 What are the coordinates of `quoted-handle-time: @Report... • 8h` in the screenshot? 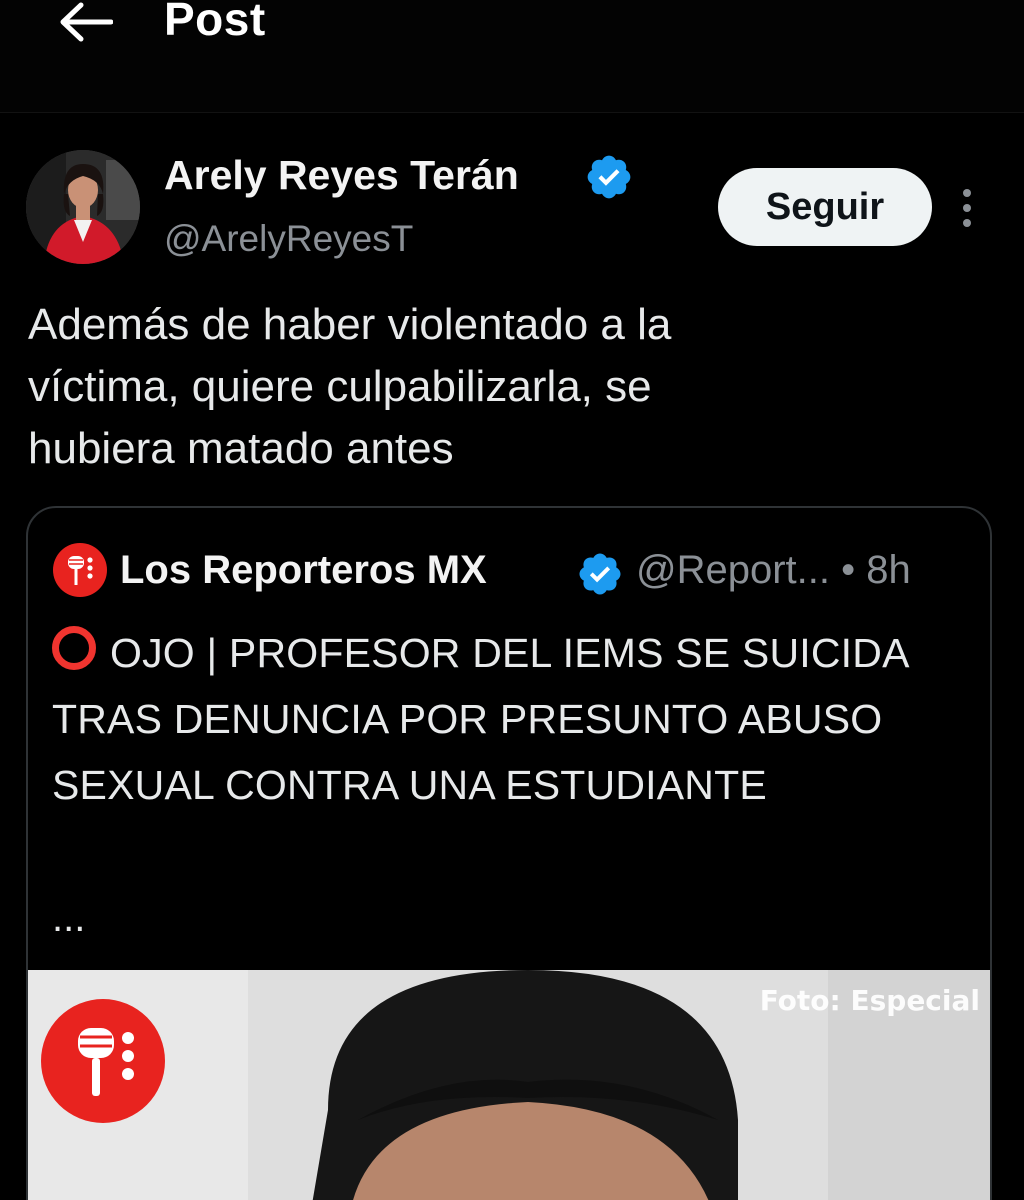 It's located at (773, 570).